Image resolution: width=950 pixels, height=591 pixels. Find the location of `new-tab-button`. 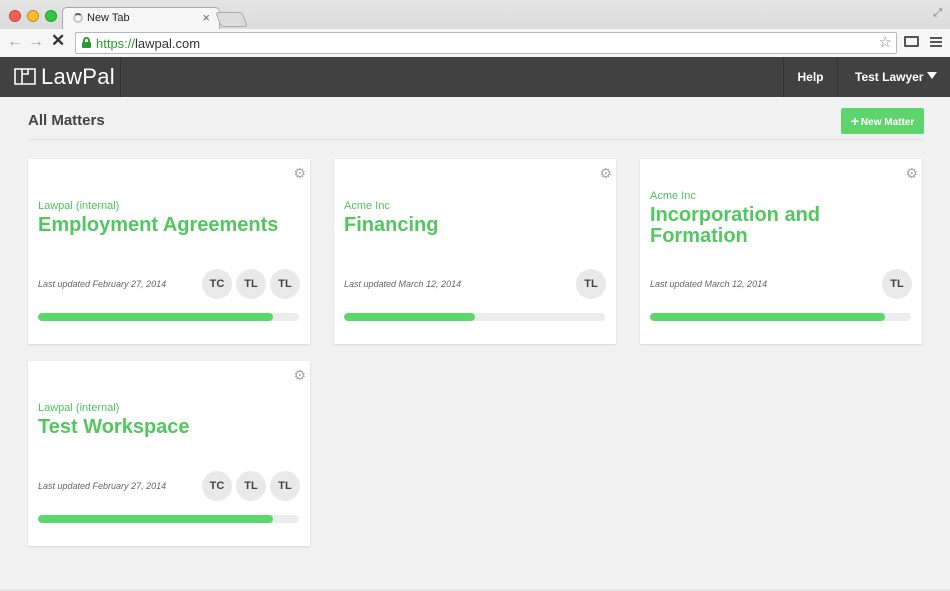

new-tab-button is located at coordinates (231, 19).